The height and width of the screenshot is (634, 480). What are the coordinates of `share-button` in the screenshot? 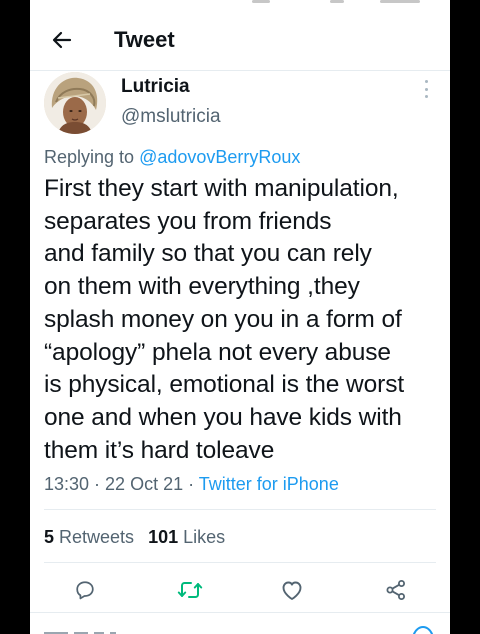 It's located at (396, 590).